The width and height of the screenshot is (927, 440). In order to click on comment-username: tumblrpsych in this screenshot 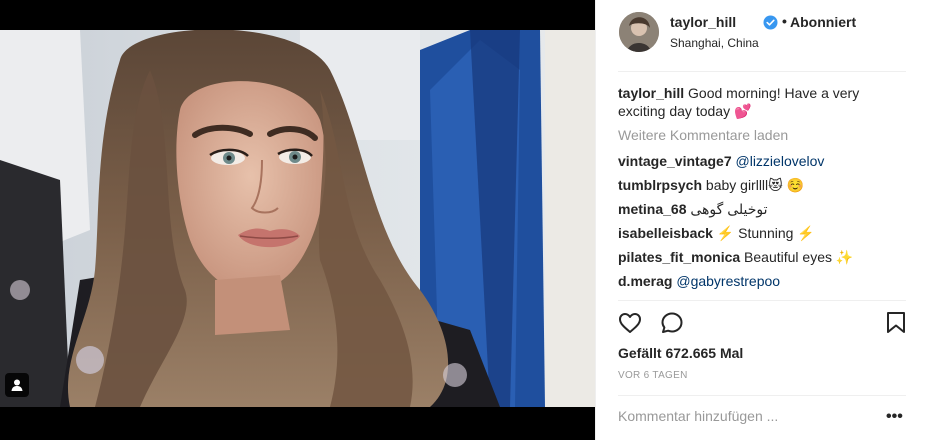, I will do `click(660, 185)`.